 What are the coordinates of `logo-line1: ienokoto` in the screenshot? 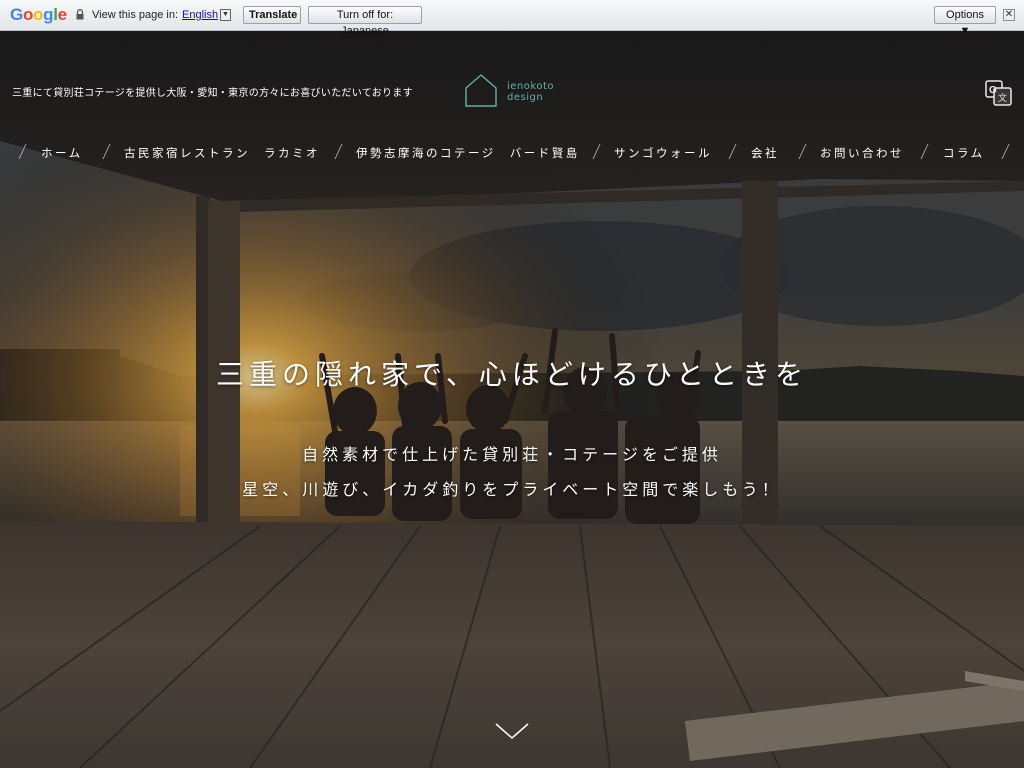 It's located at (530, 86).